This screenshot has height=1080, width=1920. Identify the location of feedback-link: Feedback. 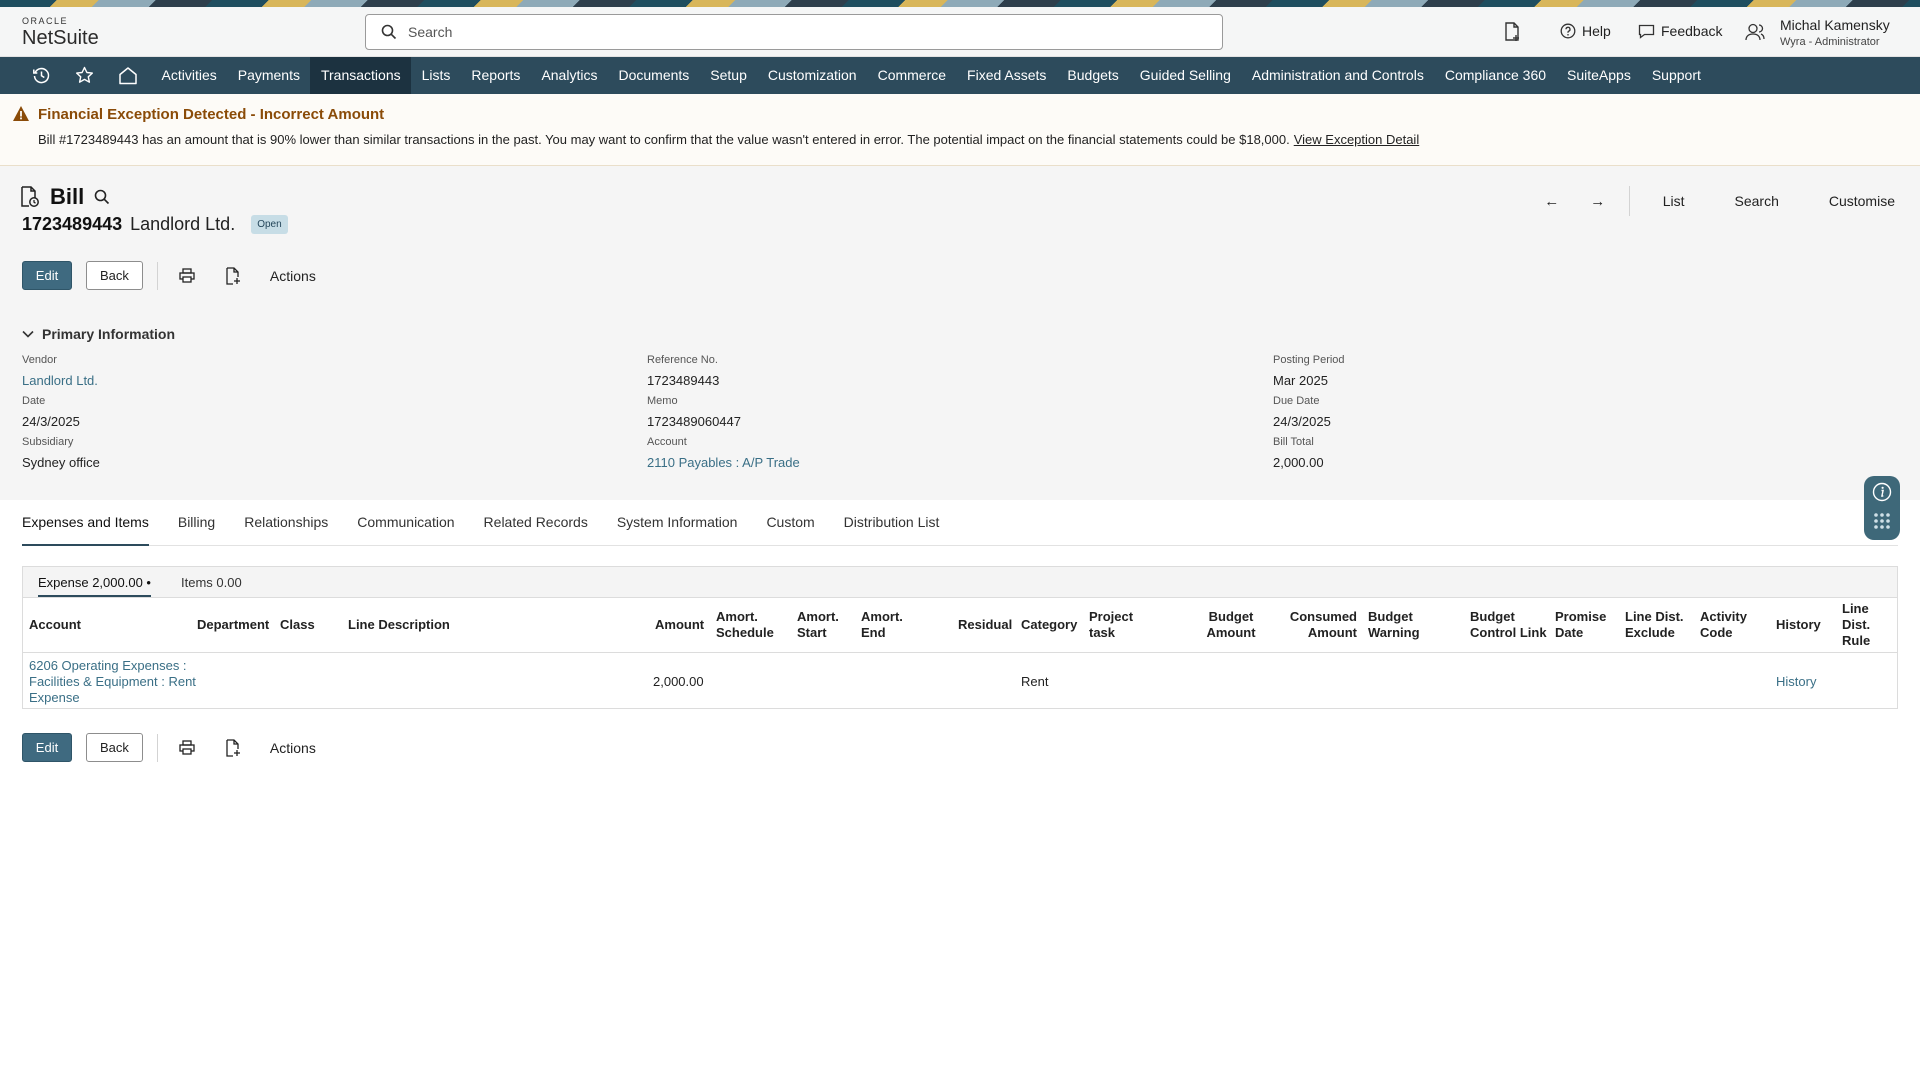
(1680, 31).